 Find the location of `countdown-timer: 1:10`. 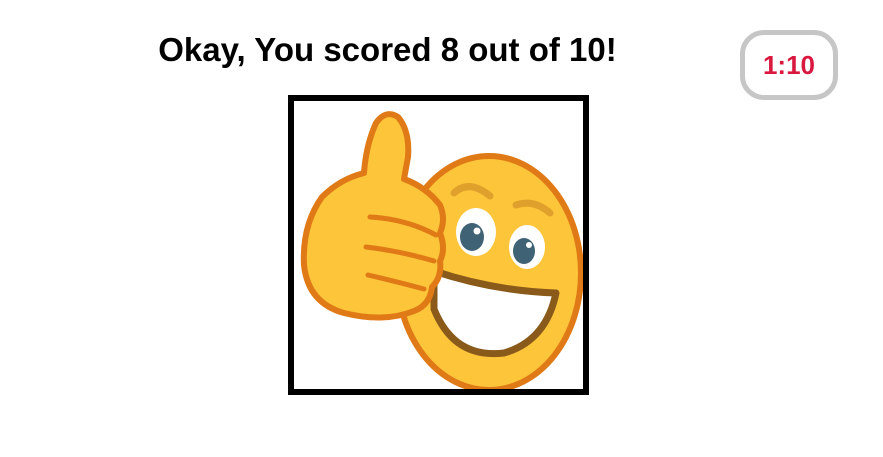

countdown-timer: 1:10 is located at coordinates (789, 65).